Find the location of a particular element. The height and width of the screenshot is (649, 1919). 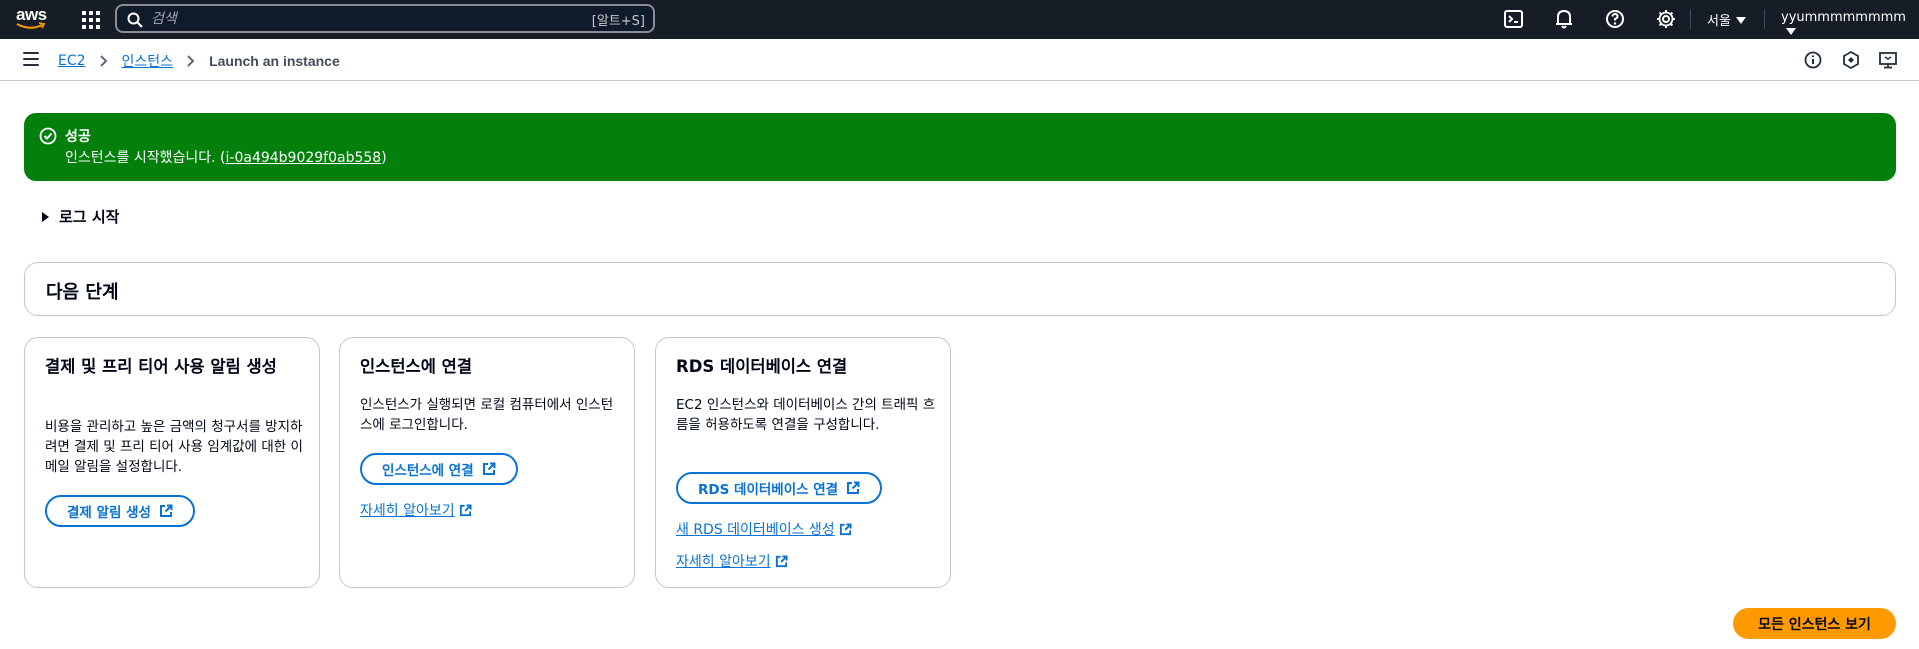

connect-rds-database-button: RDS 데이터베이스 연결 is located at coordinates (779, 488).